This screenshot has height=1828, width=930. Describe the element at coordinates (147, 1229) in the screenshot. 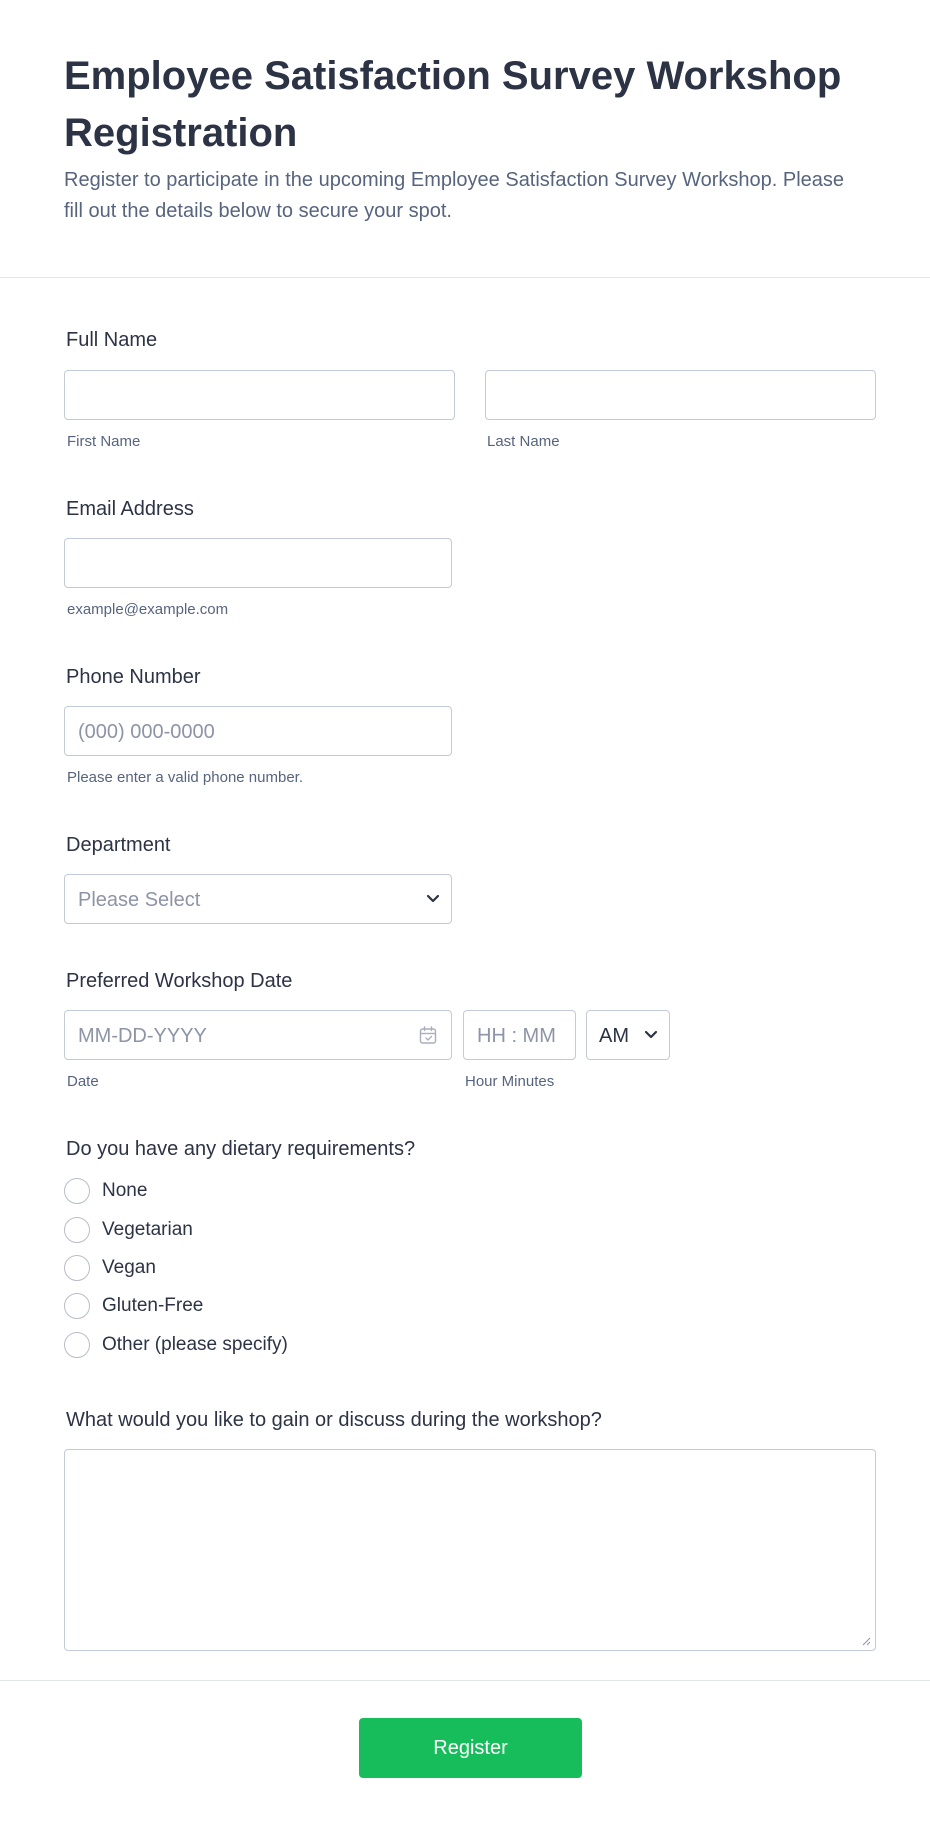

I see `radio-label: Vegetarian` at that location.